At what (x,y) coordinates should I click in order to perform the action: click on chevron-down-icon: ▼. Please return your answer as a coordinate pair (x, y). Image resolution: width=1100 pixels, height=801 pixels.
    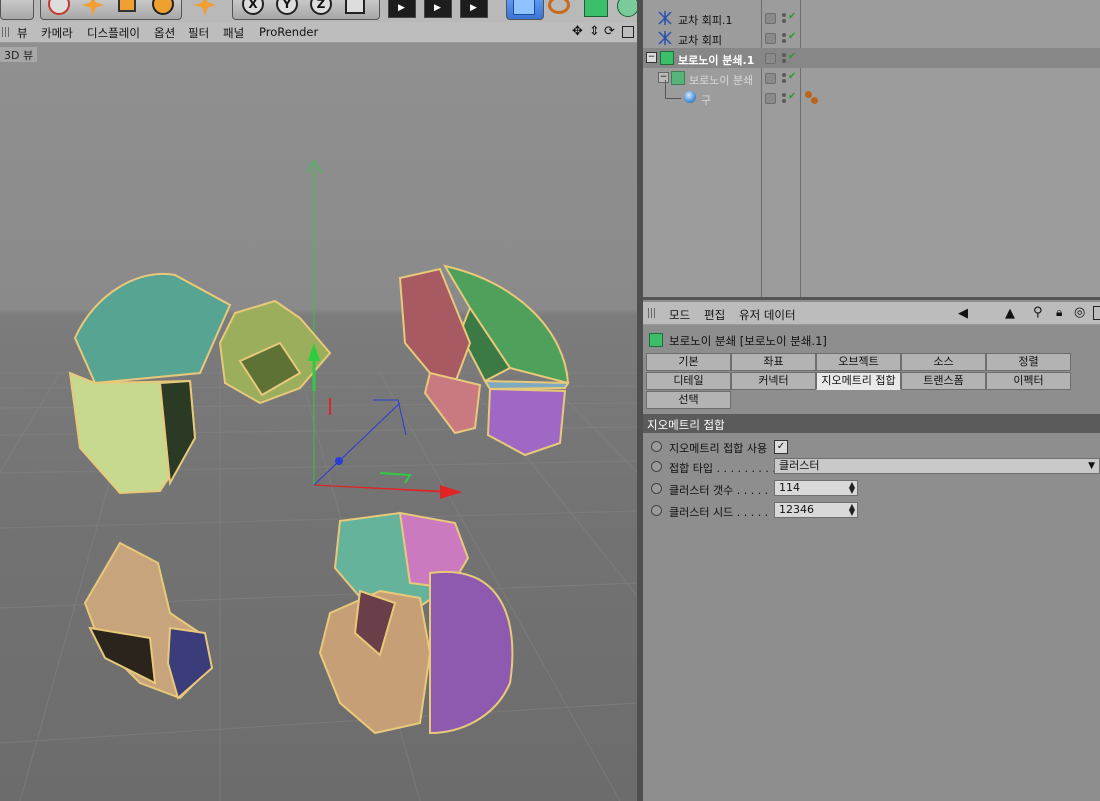
    Looking at the image, I should click on (1091, 466).